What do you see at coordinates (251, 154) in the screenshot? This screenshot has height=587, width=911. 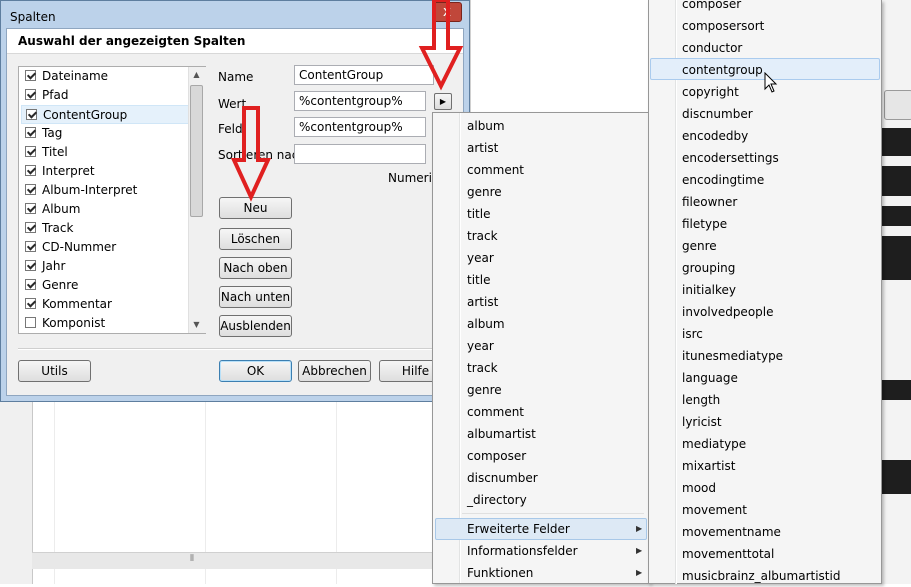 I see `annotation-arrow-down-neu` at bounding box center [251, 154].